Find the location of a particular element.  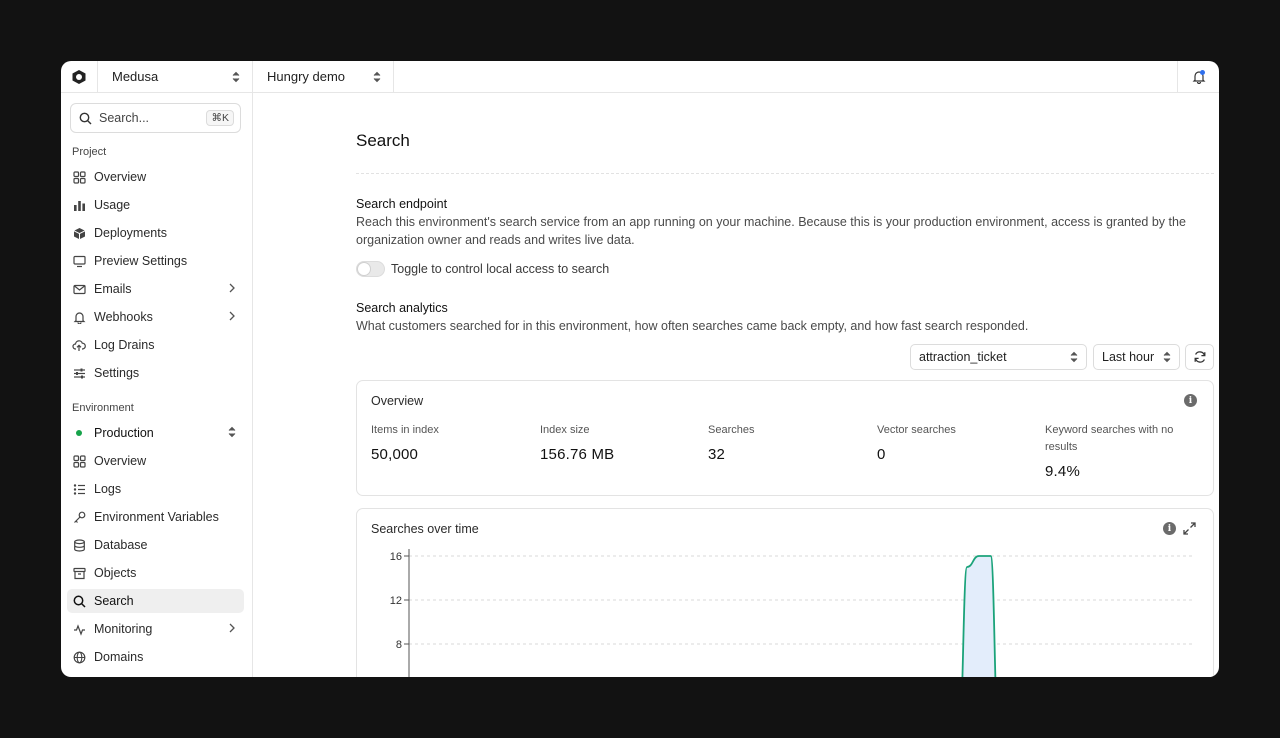

stat-keyword-no-results: Keyword searches with no results 9.4% is located at coordinates (1120, 451).